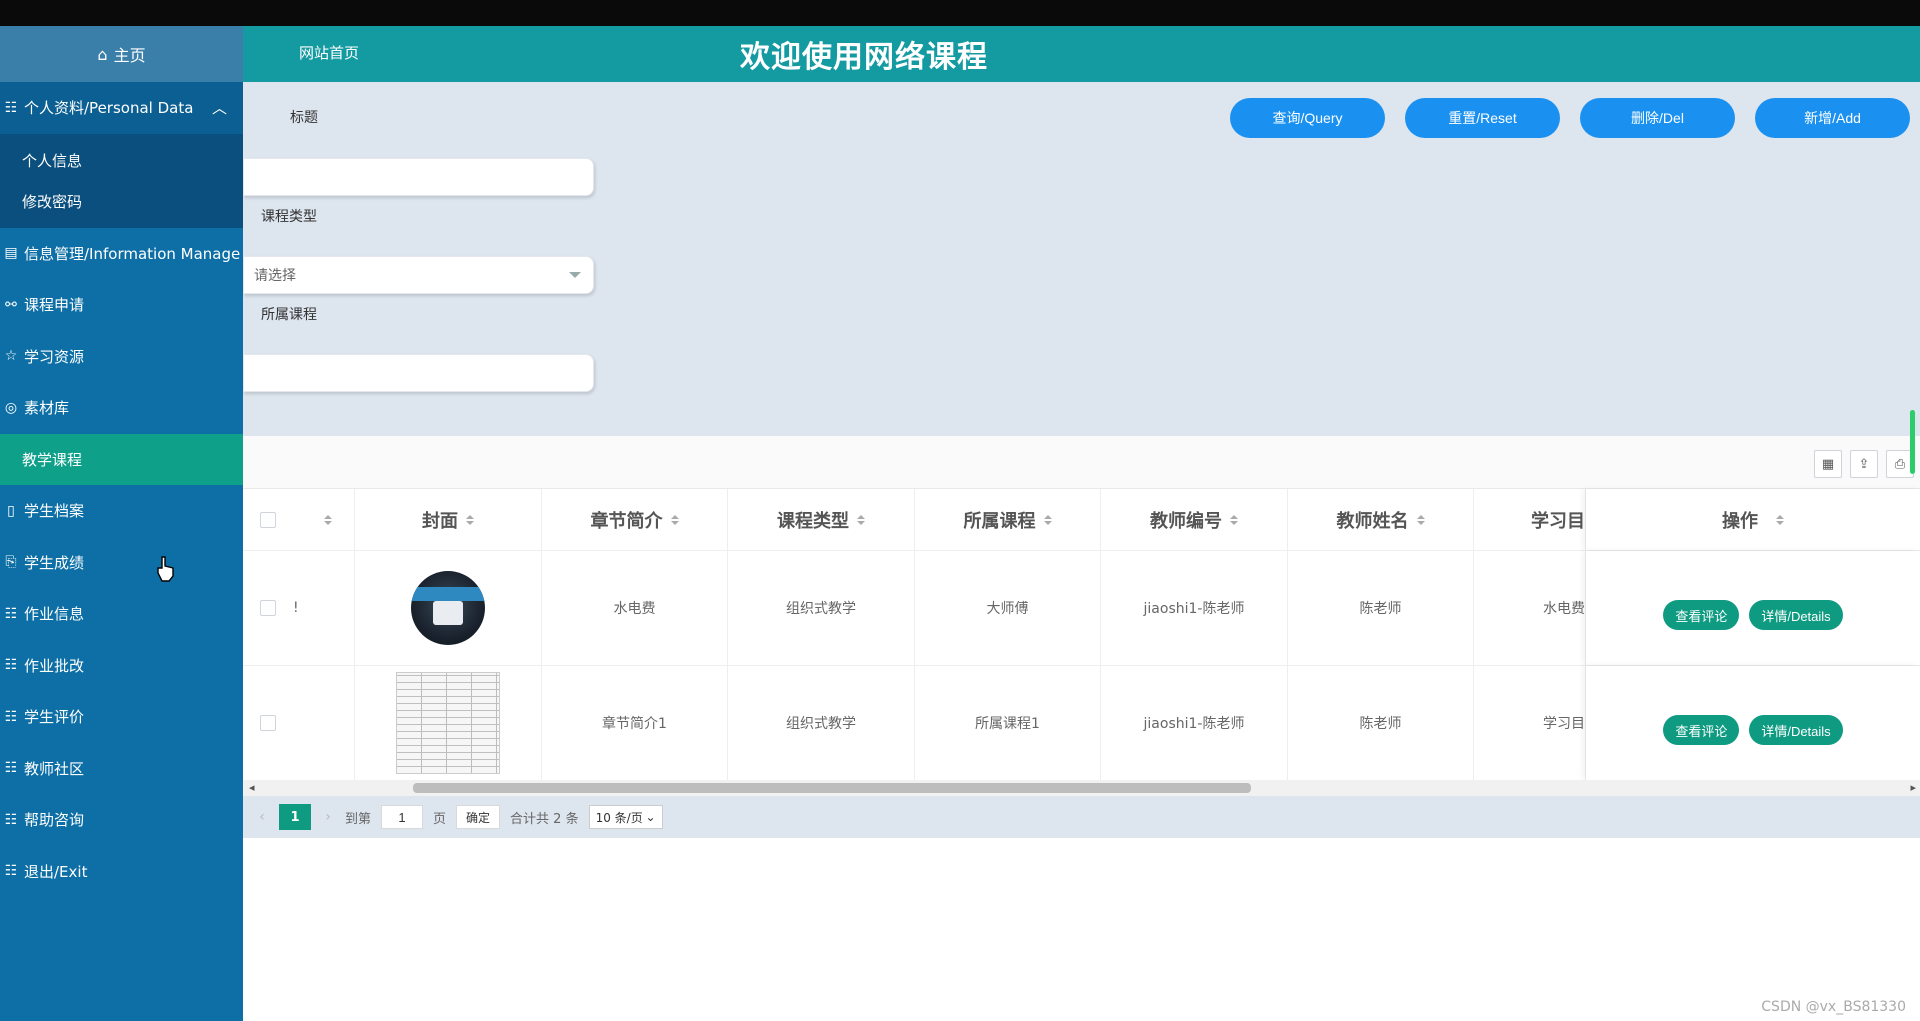 Image resolution: width=1920 pixels, height=1021 pixels. What do you see at coordinates (289, 217) in the screenshot?
I see `course-type-label: 课程类型` at bounding box center [289, 217].